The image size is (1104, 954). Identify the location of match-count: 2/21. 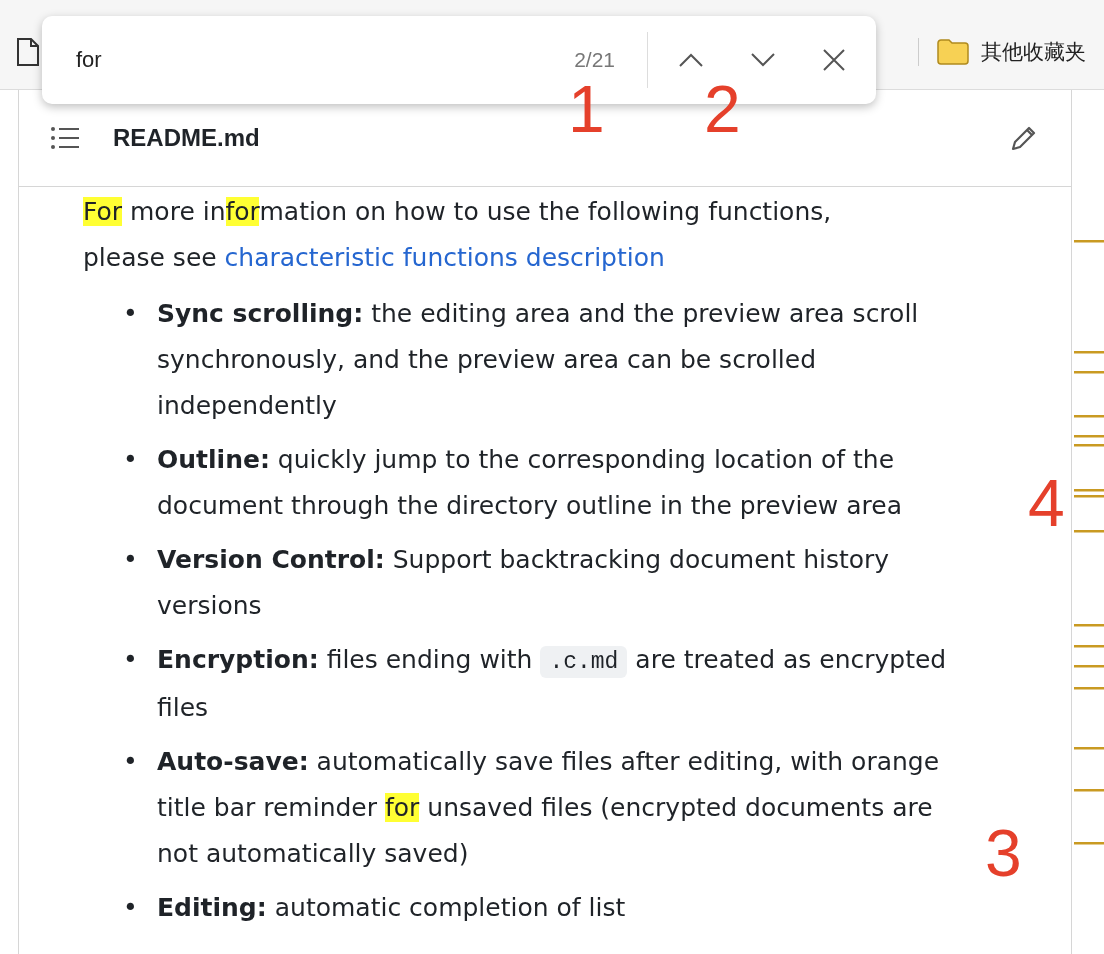
(594, 60).